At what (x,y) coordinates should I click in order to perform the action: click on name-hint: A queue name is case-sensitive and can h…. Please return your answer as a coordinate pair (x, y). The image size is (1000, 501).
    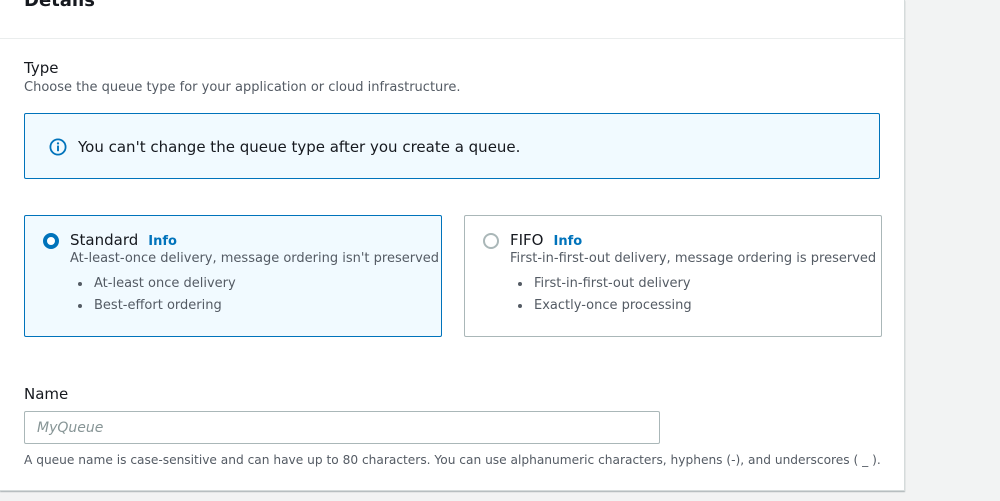
    Looking at the image, I should click on (452, 460).